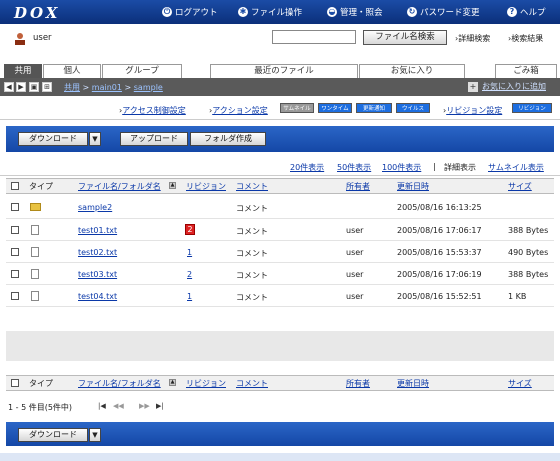 The height and width of the screenshot is (461, 560). Describe the element at coordinates (152, 110) in the screenshot. I see `access-control-link: ›アクセス制御設定` at that location.